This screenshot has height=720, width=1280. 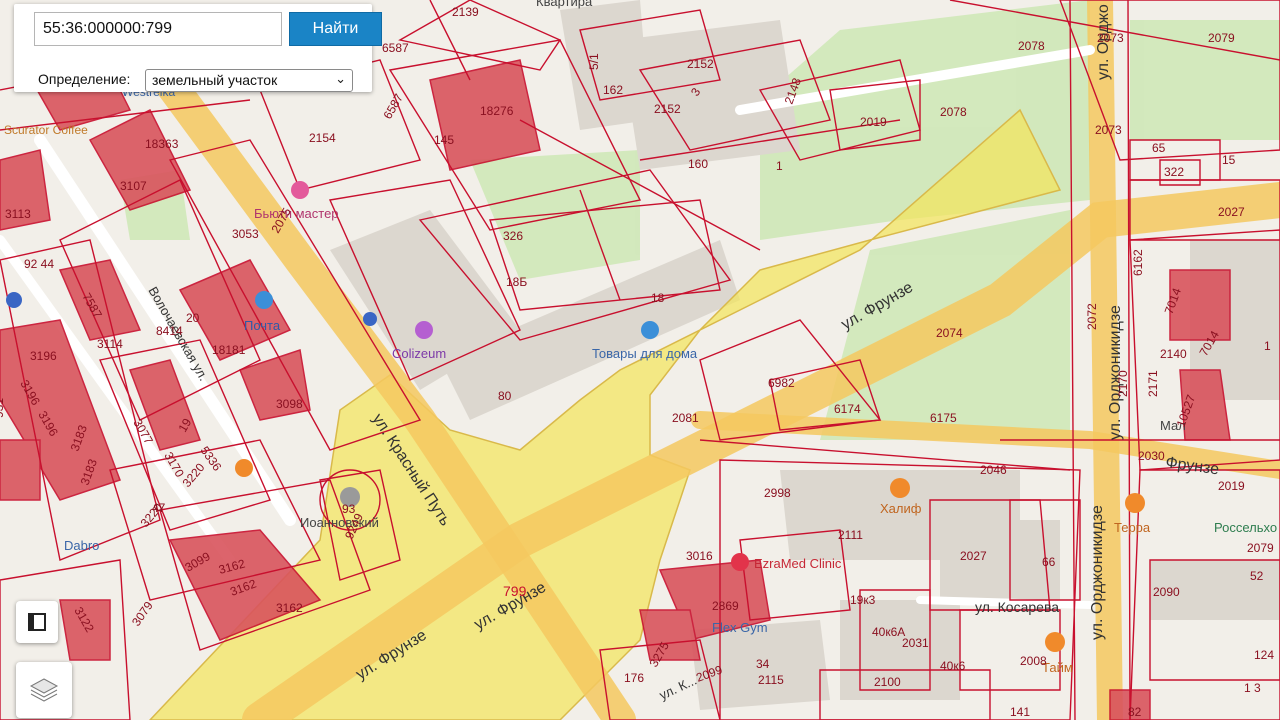 I want to click on parcel-label: 3162, so click(x=289, y=608).